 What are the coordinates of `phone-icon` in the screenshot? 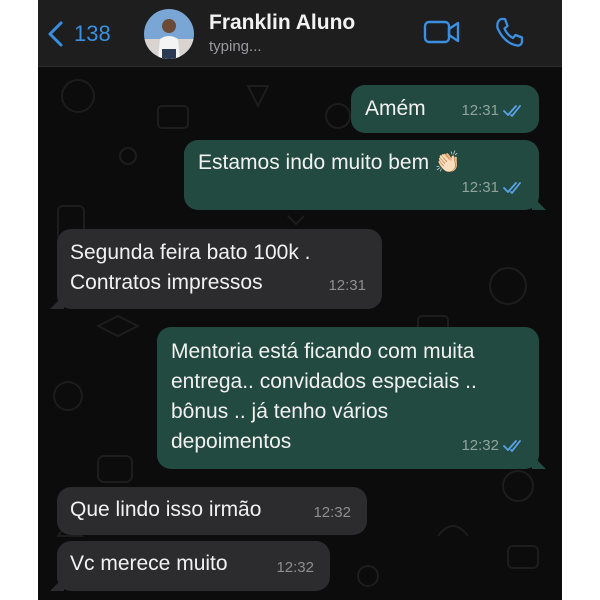 It's located at (510, 32).